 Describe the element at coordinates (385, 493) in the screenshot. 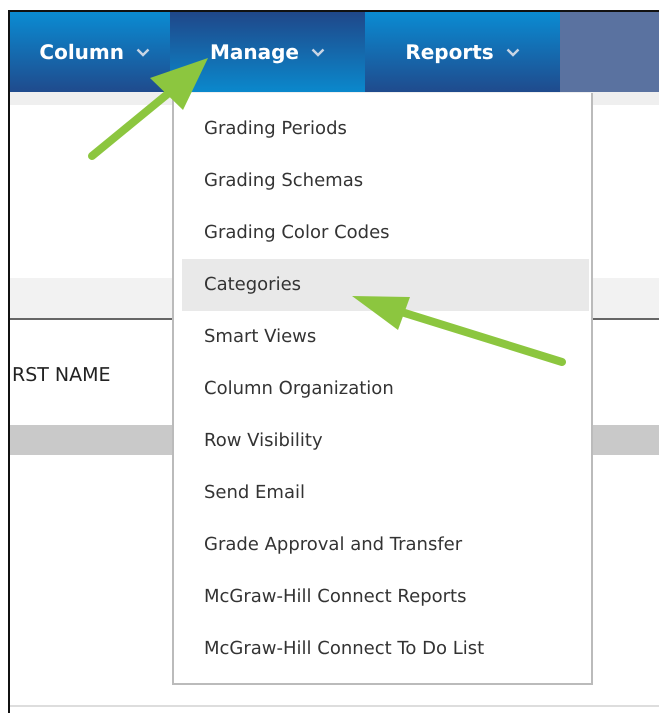

I see `menu-item: Send Email` at that location.